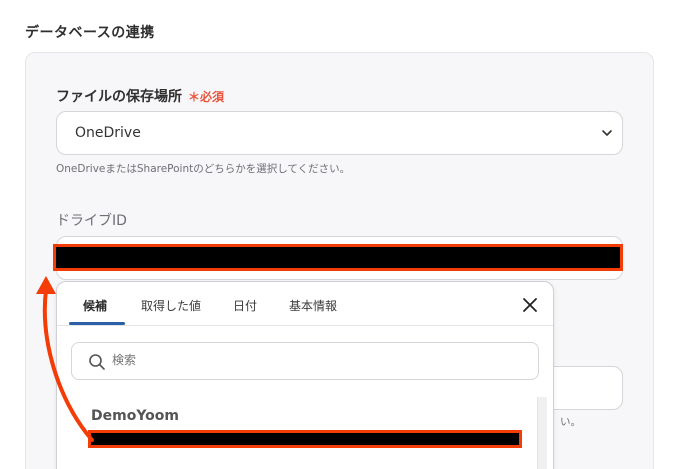 The width and height of the screenshot is (687, 469). I want to click on search-box, so click(305, 361).